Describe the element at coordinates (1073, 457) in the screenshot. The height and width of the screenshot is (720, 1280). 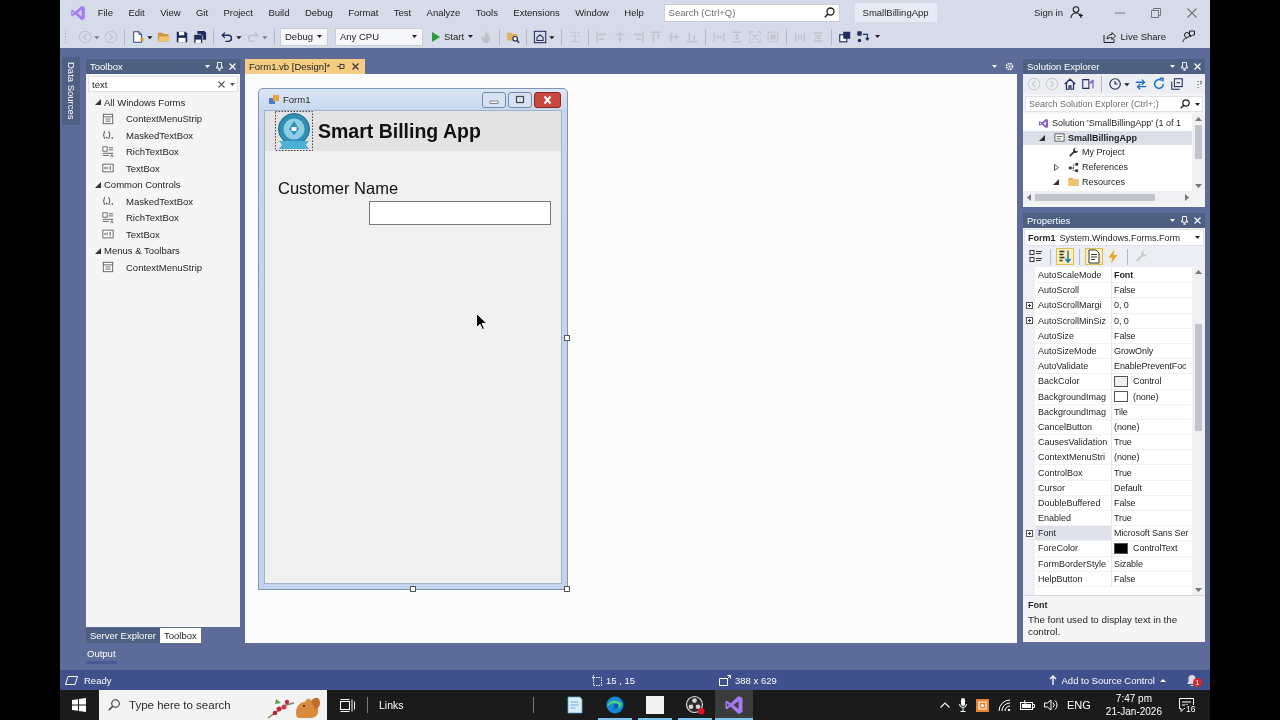
I see `property-name: ContextMenuStri` at that location.